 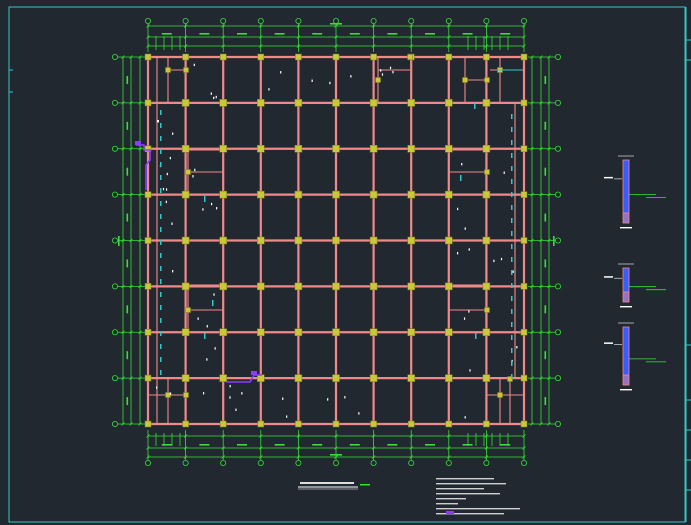 I want to click on overall-dim-text-top, so click(x=336, y=24).